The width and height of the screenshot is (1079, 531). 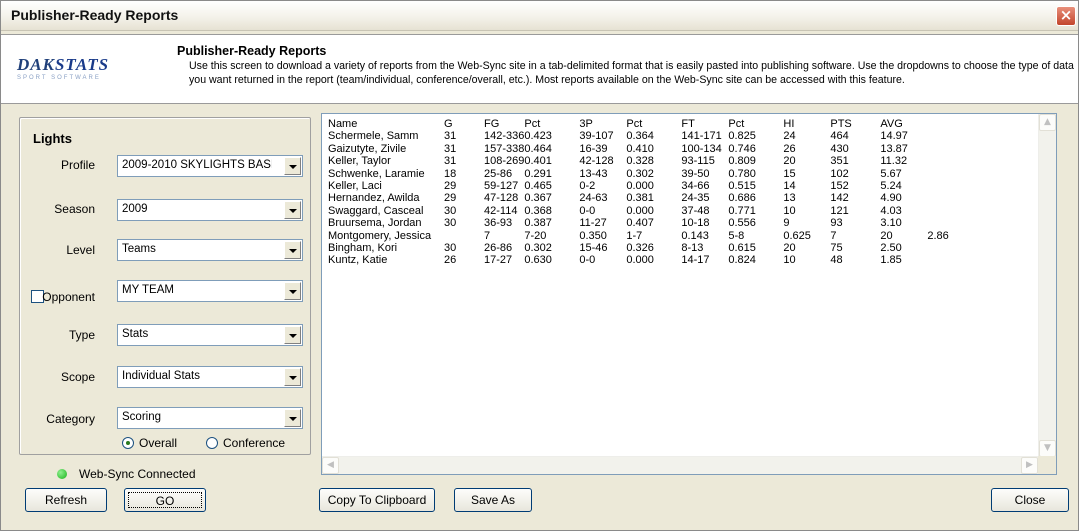 I want to click on connection-status-text: Web-Sync Connected, so click(x=137, y=474).